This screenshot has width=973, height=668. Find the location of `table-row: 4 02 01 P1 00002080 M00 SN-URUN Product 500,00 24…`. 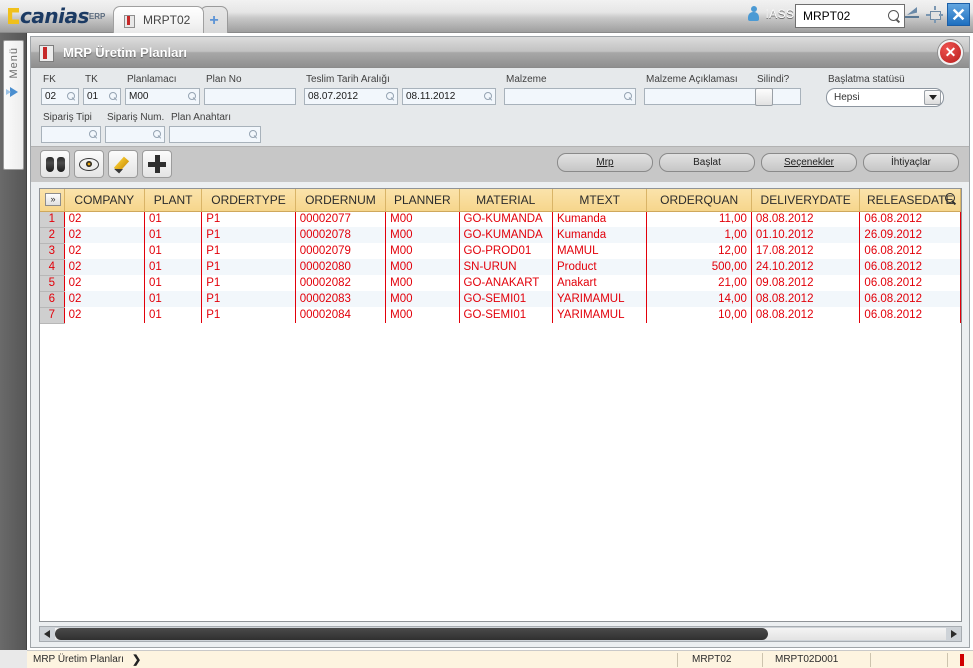

table-row: 4 02 01 P1 00002080 M00 SN-URUN Product 500,00 24… is located at coordinates (500, 267).